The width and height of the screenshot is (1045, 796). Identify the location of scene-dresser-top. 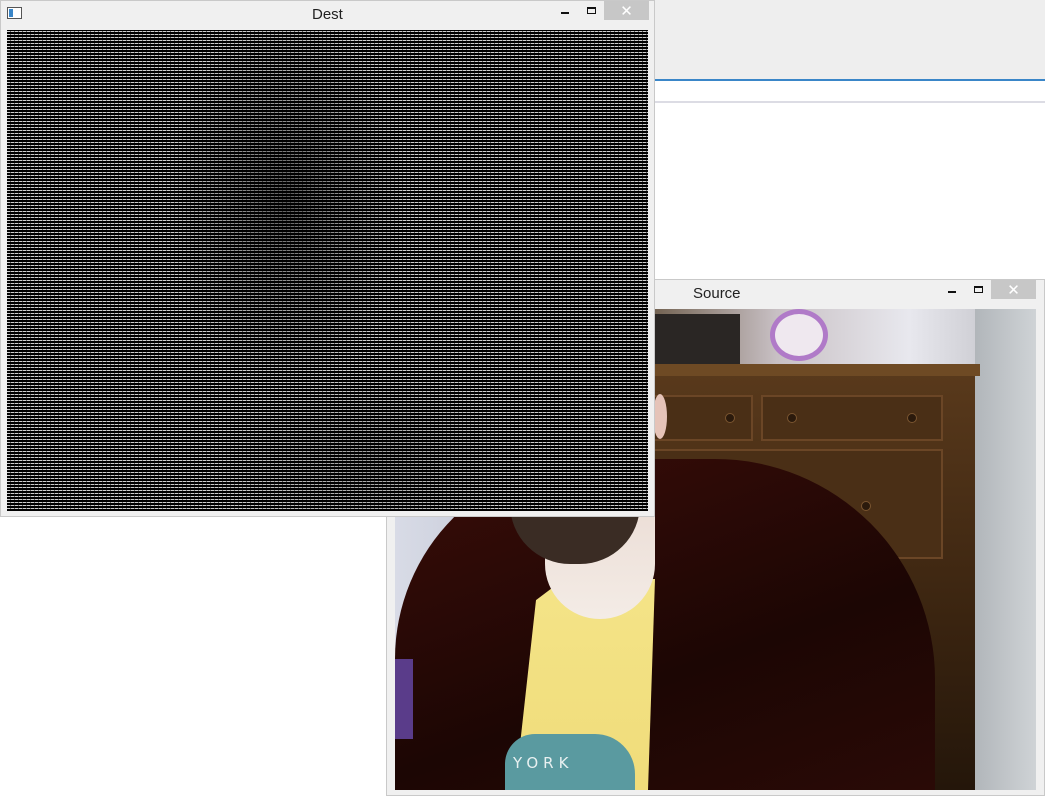
(805, 370).